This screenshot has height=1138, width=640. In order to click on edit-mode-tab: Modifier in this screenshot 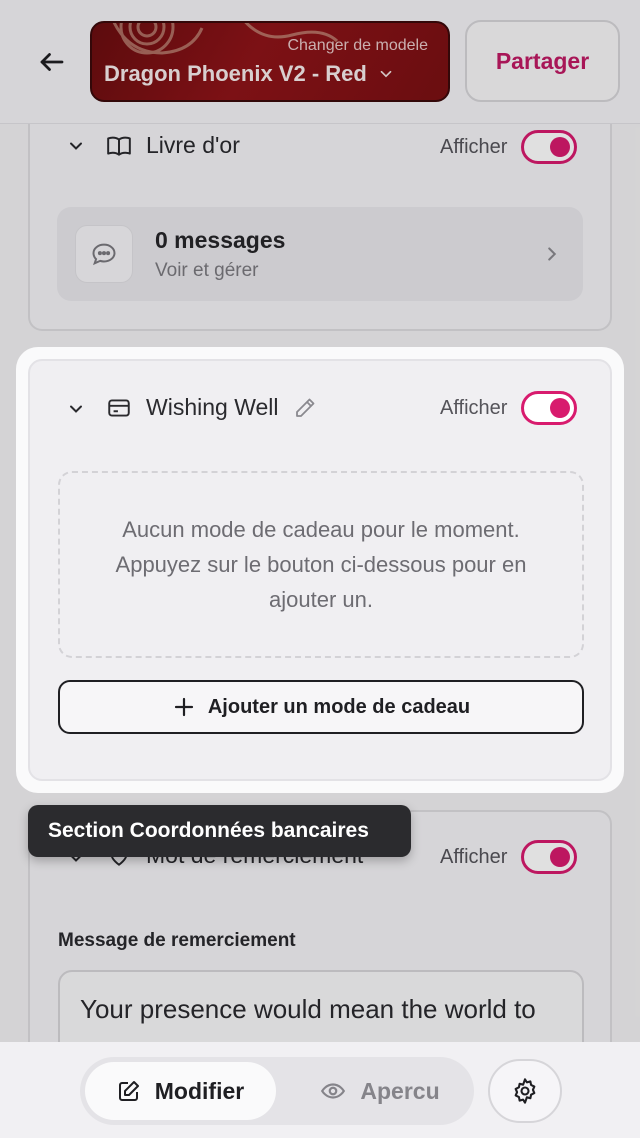, I will do `click(180, 1091)`.